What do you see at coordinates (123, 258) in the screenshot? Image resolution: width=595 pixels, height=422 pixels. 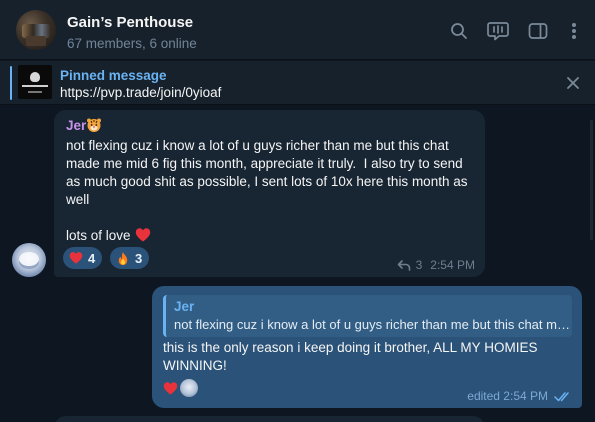 I see `fire-icon` at bounding box center [123, 258].